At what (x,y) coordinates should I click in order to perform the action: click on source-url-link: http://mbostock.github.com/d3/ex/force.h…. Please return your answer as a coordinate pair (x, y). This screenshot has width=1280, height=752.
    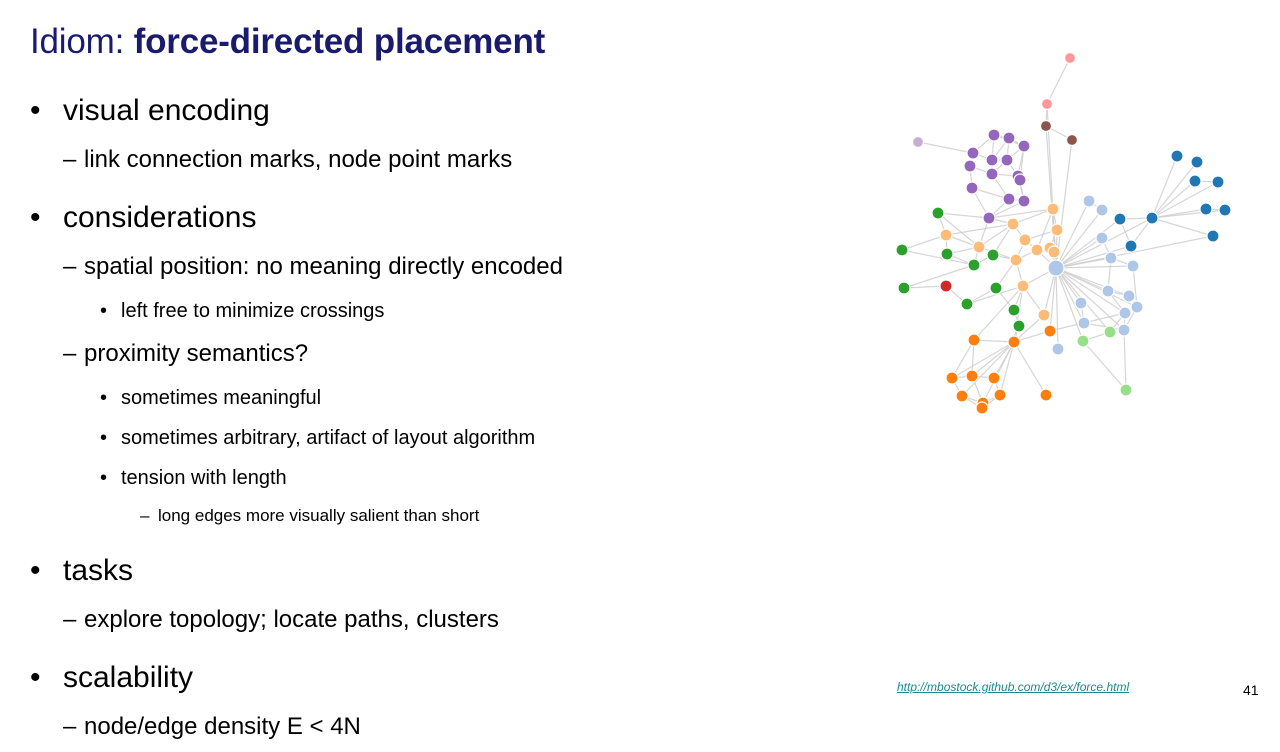
    Looking at the image, I should click on (1013, 687).